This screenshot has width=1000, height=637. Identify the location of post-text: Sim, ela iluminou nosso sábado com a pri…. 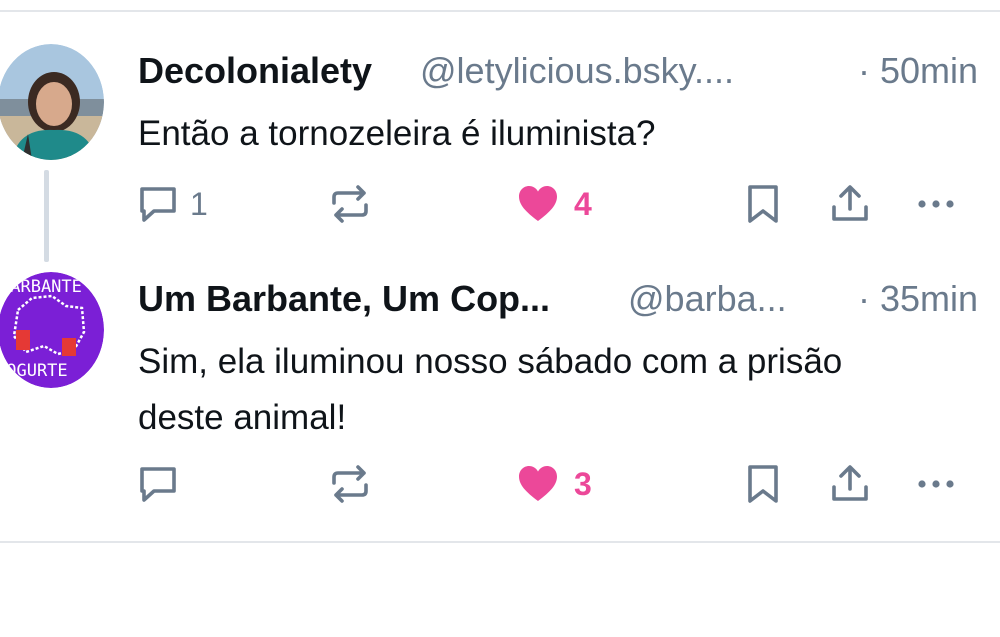
(490, 389).